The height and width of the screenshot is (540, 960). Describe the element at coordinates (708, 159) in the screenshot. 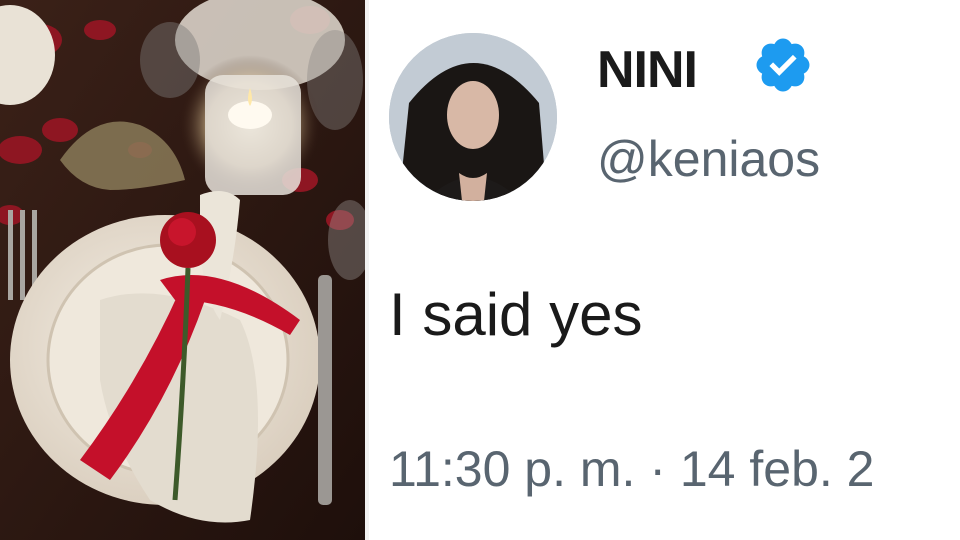

I see `user-handle: @keniaos` at that location.